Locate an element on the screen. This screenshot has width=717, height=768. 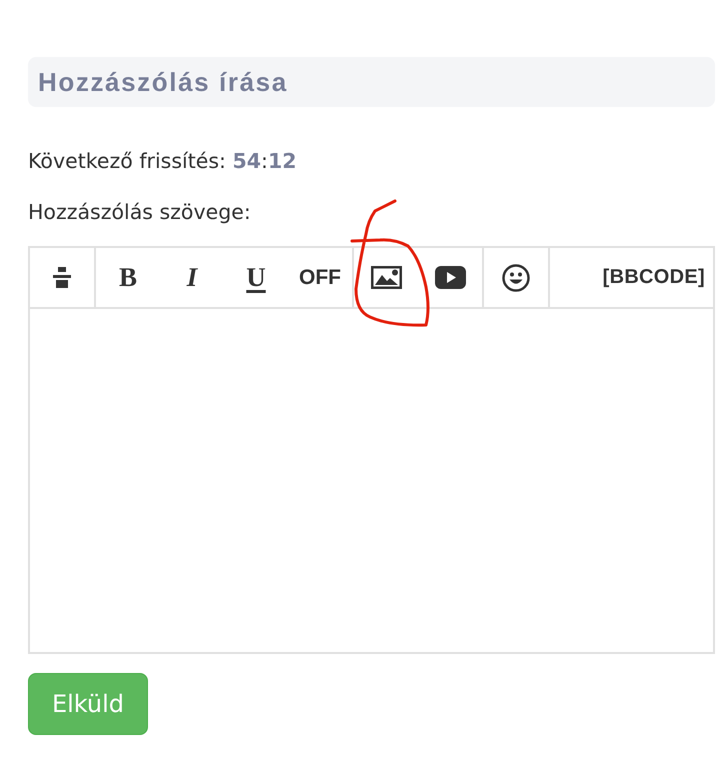
underline-button: U is located at coordinates (256, 277).